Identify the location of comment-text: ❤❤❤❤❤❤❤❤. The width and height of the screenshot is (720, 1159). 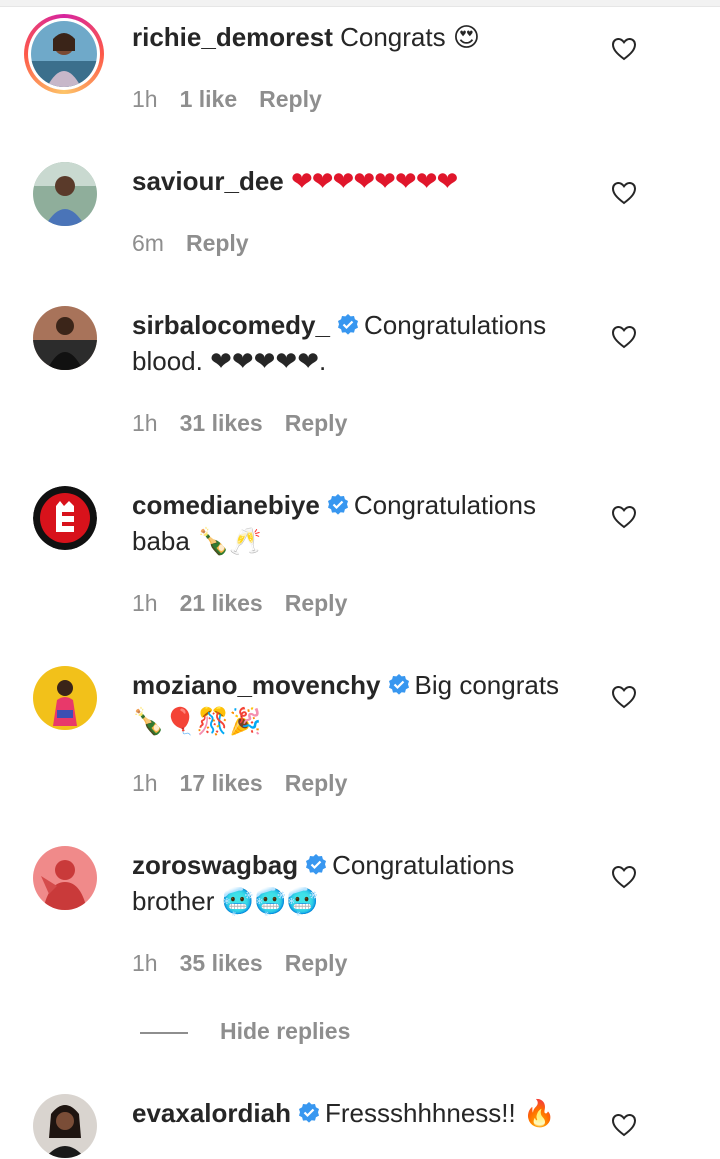
(374, 181).